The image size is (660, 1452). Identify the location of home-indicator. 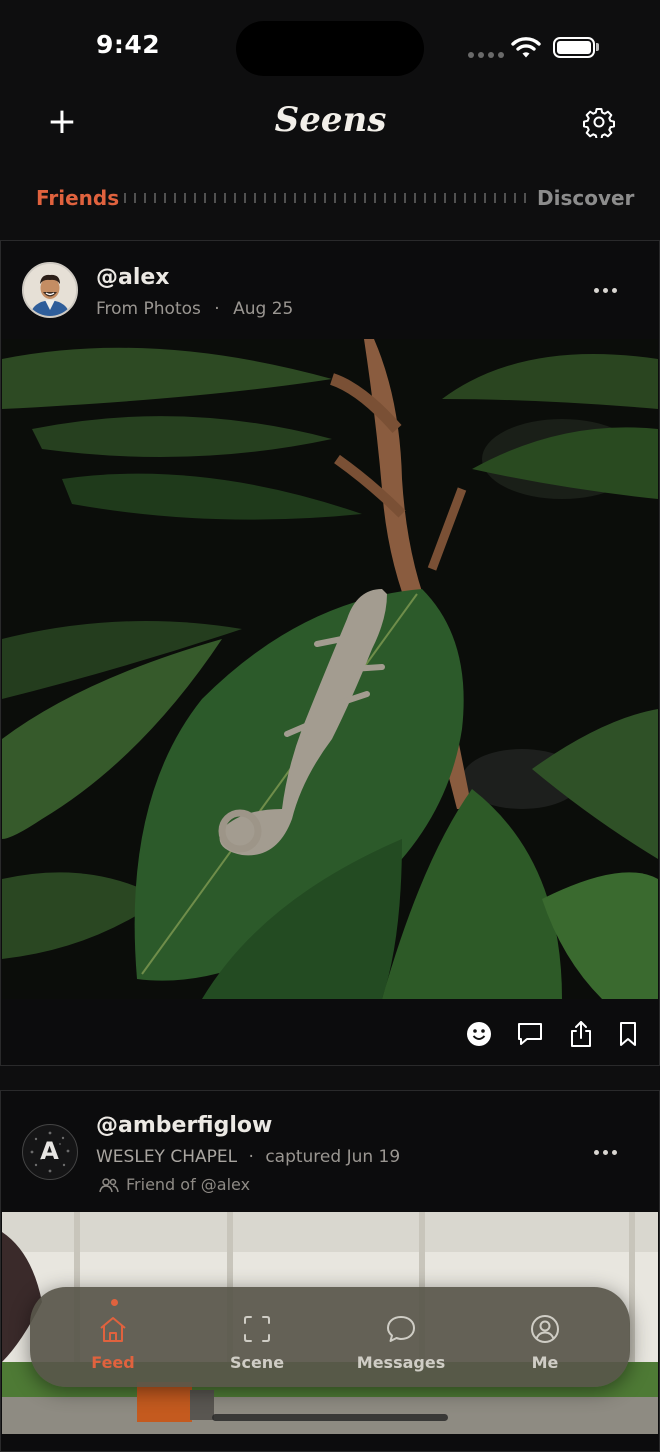
(330, 1417).